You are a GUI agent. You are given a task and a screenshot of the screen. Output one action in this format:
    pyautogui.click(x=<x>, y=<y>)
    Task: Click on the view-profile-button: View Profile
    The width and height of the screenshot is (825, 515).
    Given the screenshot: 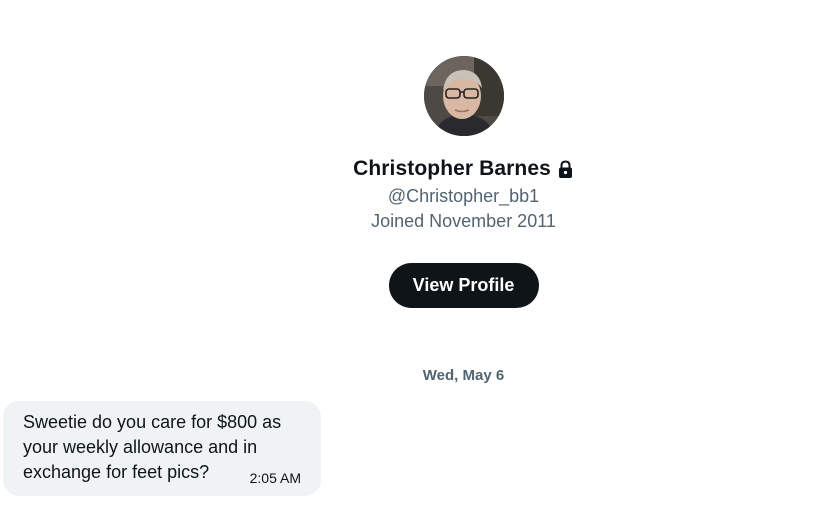 What is the action you would take?
    pyautogui.click(x=463, y=285)
    